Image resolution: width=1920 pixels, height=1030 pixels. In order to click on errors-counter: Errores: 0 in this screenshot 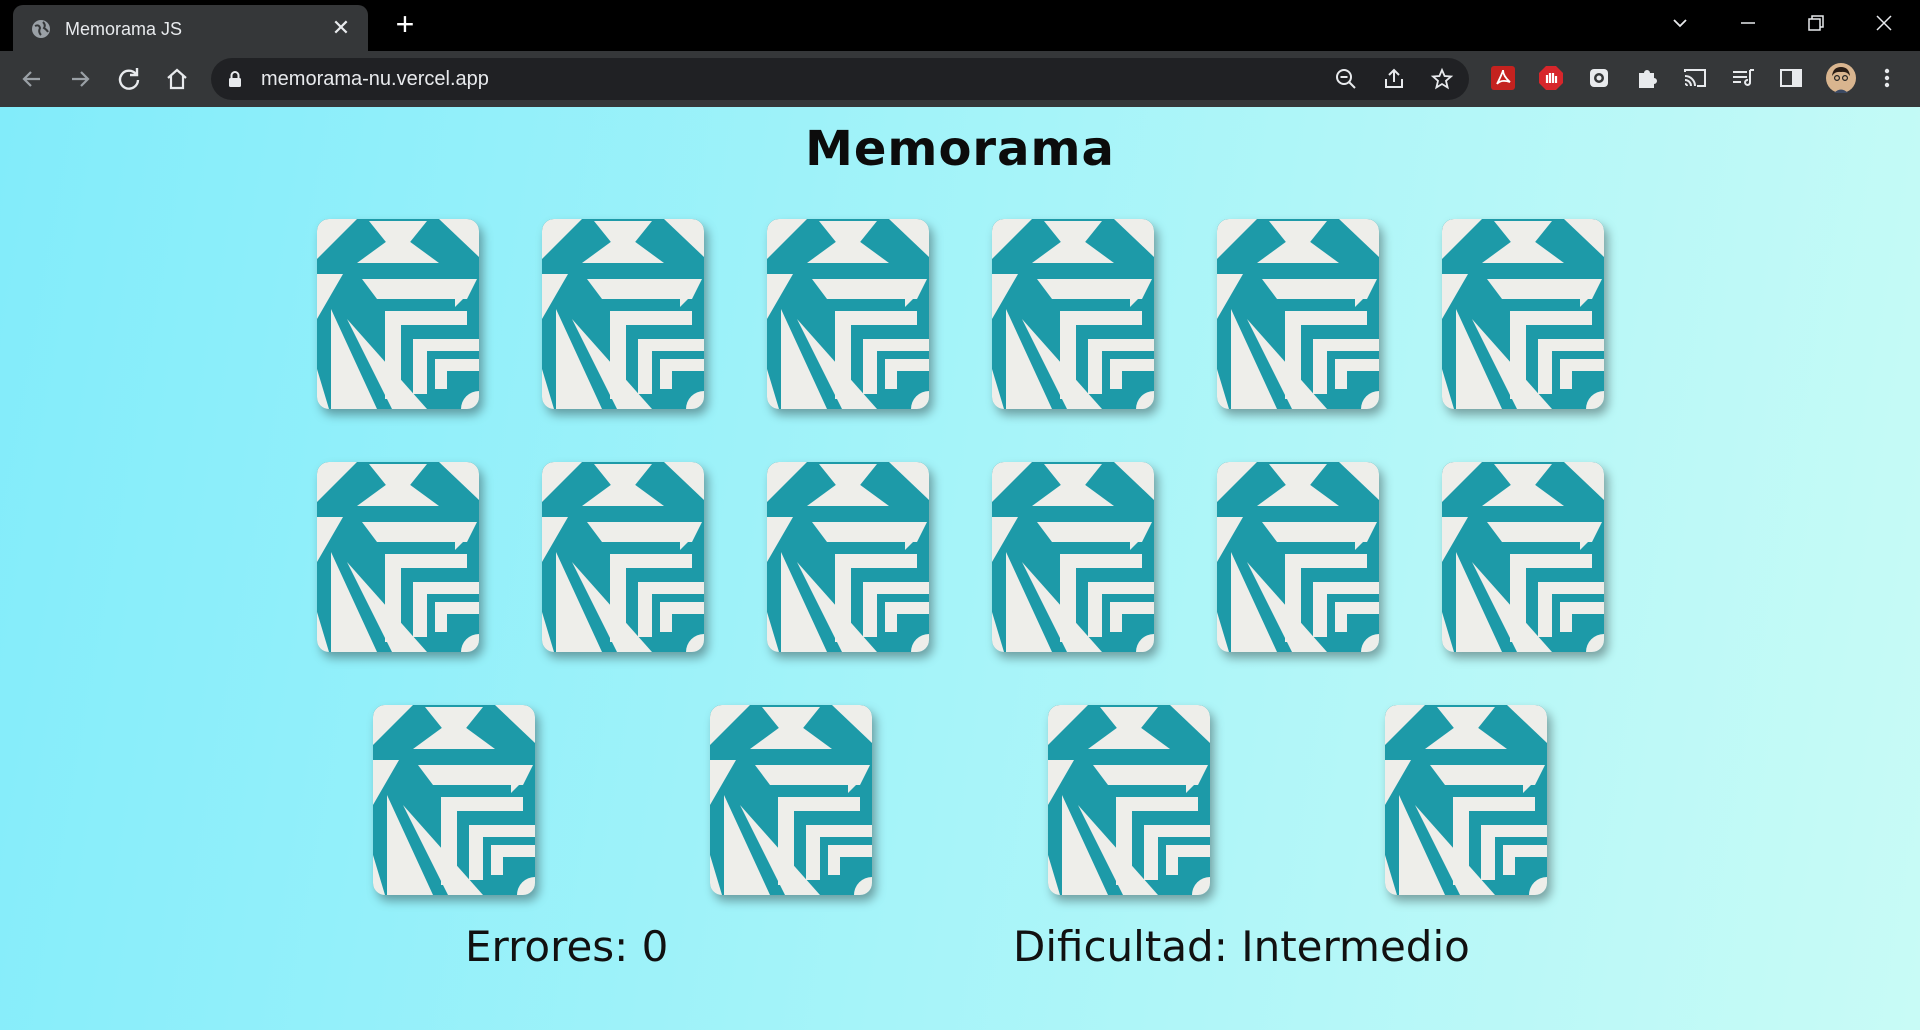, I will do `click(567, 946)`.